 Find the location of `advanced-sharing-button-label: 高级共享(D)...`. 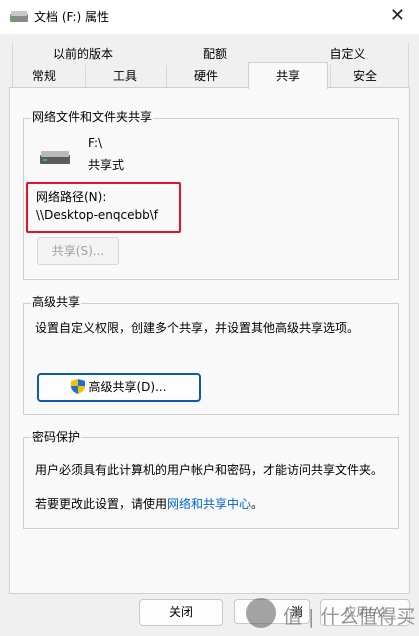

advanced-sharing-button-label: 高级共享(D)... is located at coordinates (127, 387).